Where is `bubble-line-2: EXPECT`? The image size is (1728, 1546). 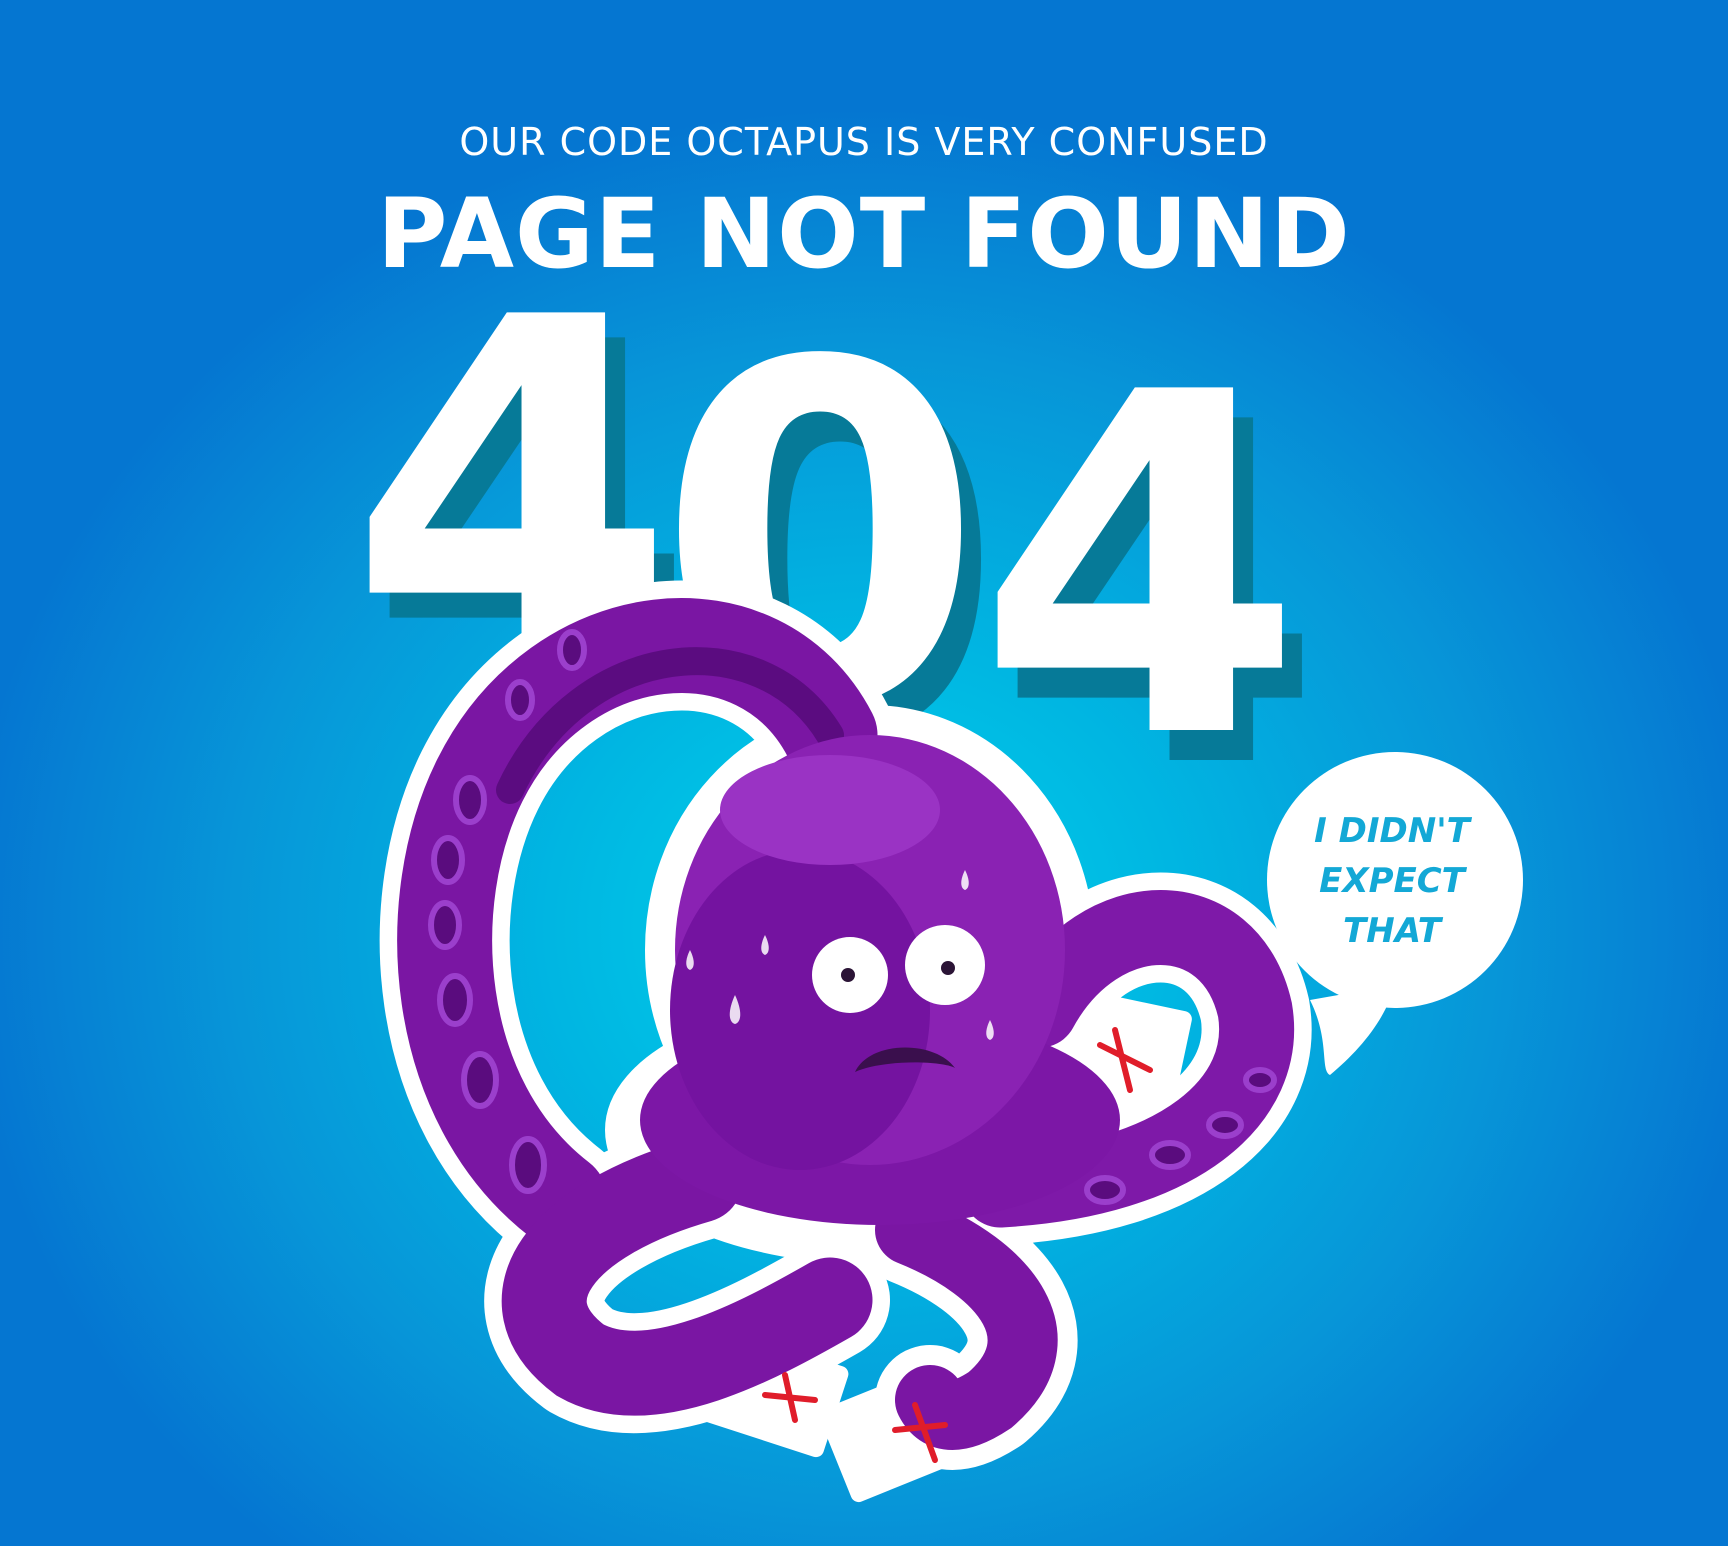
bubble-line-2: EXPECT is located at coordinates (1393, 881).